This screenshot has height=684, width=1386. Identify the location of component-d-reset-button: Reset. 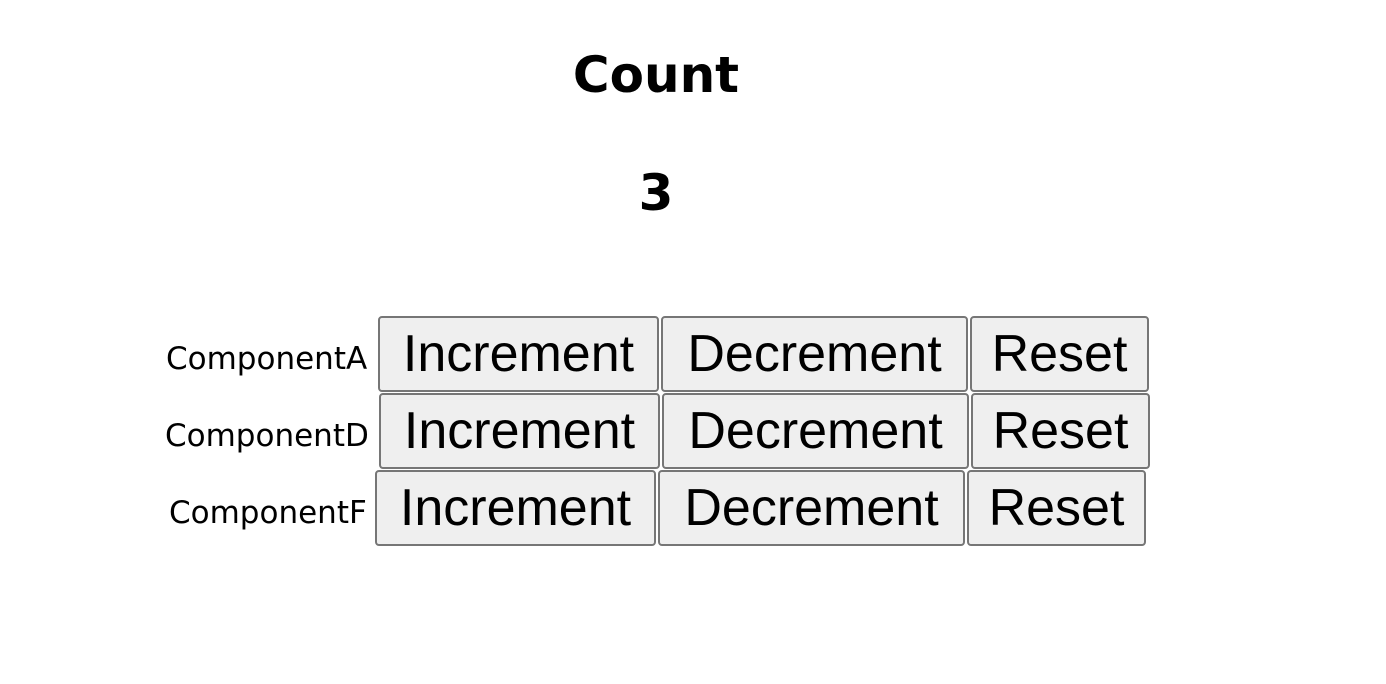
(1060, 431).